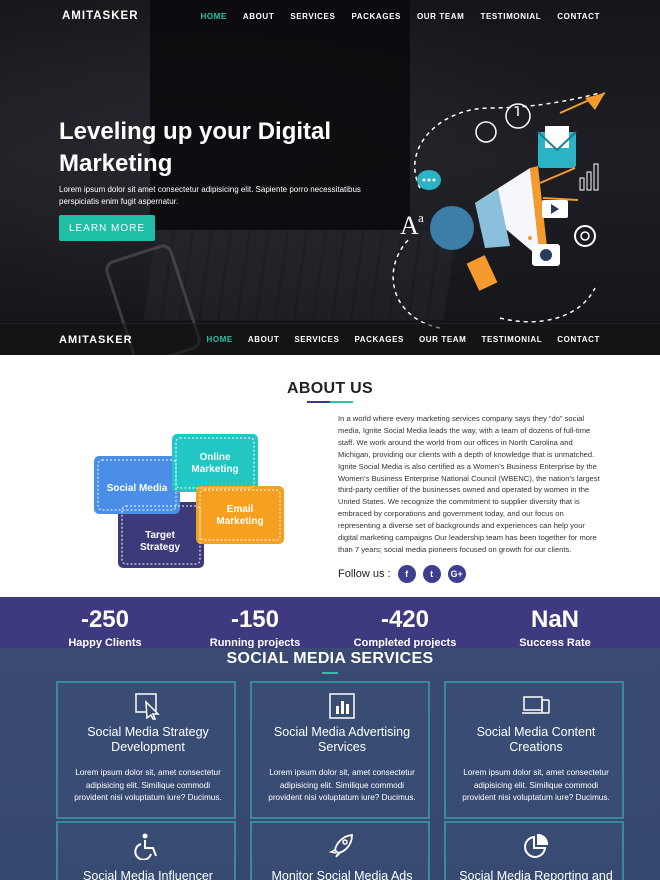  What do you see at coordinates (406, 574) in the screenshot?
I see `facebook-icon: f` at bounding box center [406, 574].